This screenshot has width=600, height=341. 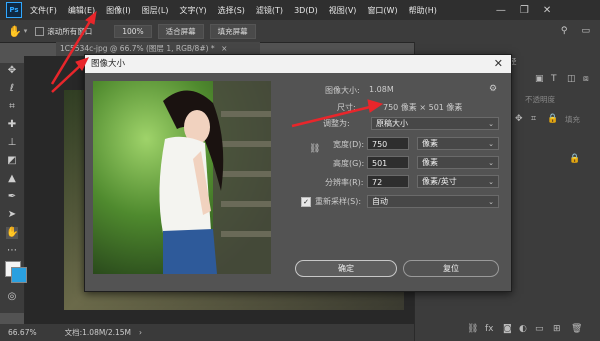 I want to click on annotation-arrowhead-menu, so click(x=91, y=17).